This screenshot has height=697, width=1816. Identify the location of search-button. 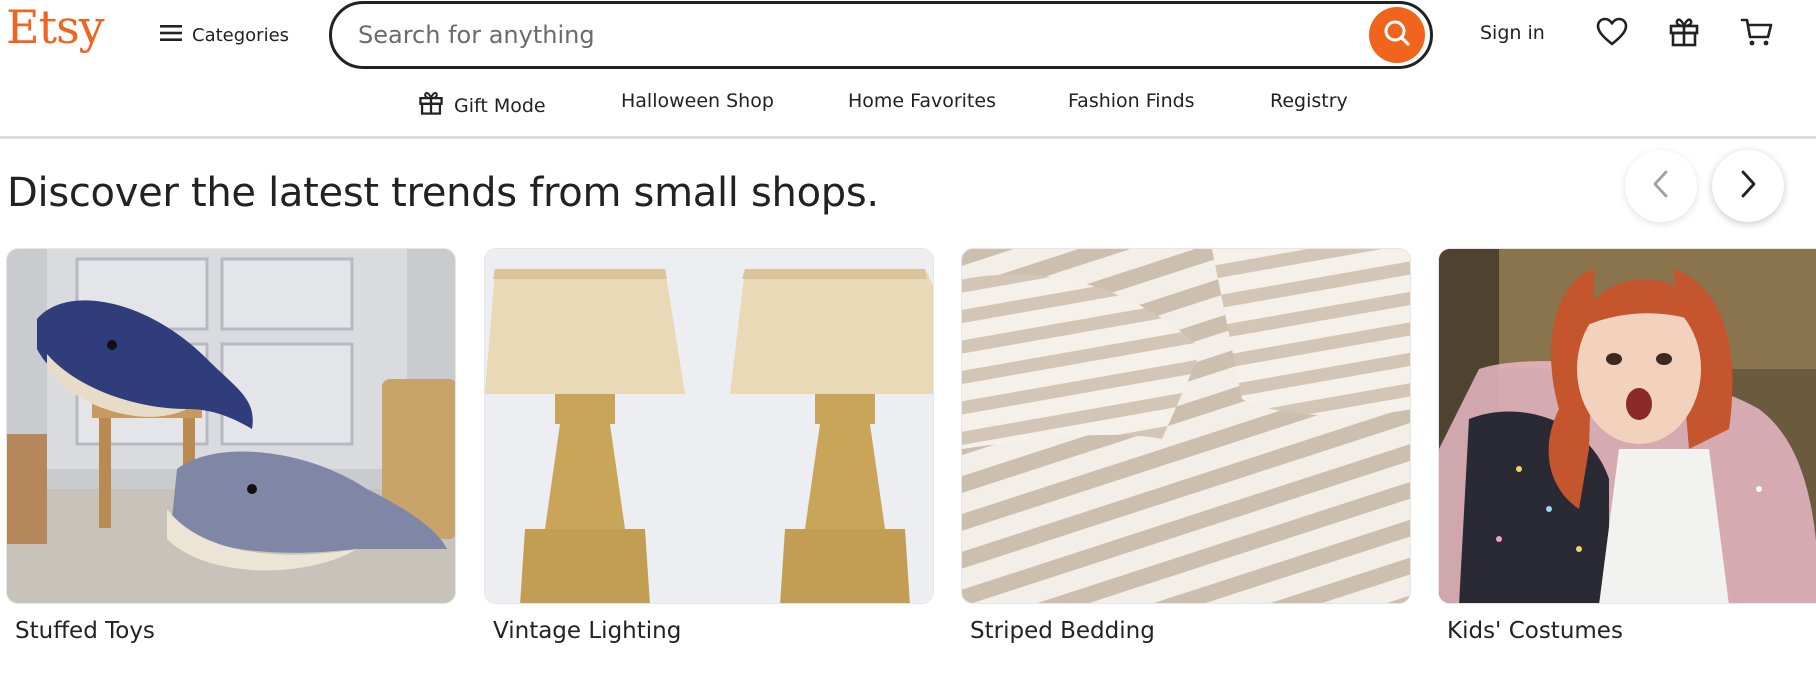
(1397, 35).